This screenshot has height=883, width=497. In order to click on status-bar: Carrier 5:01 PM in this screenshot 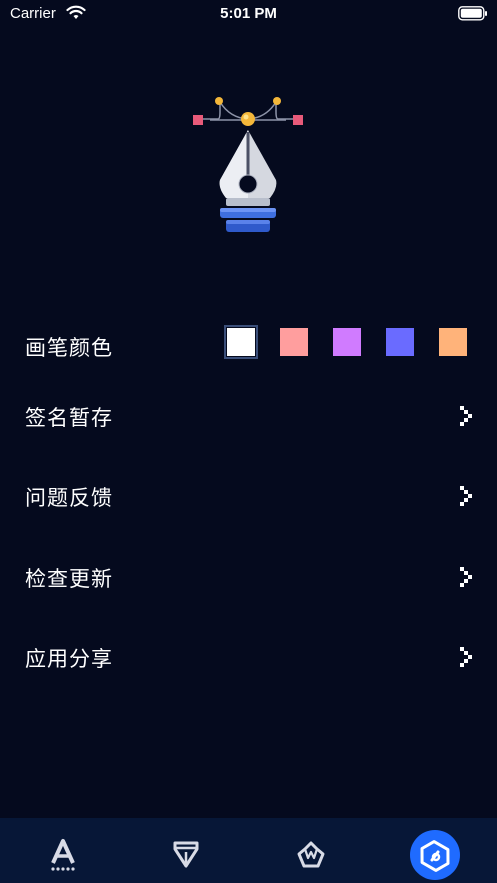, I will do `click(248, 15)`.